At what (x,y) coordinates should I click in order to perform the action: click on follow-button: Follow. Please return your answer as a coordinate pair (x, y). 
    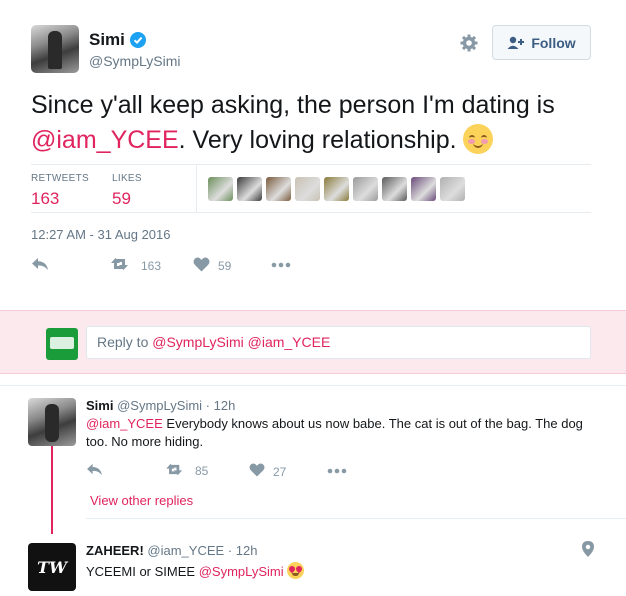
    Looking at the image, I should click on (541, 42).